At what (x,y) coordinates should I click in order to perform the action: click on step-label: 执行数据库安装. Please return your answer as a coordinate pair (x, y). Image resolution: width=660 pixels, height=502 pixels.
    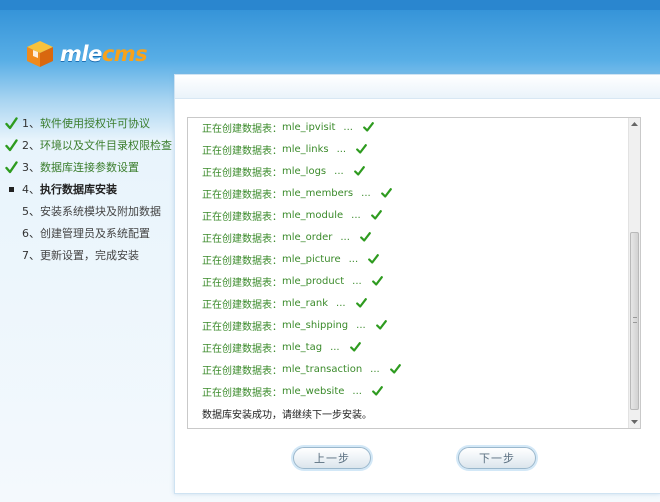
    Looking at the image, I should click on (78, 189).